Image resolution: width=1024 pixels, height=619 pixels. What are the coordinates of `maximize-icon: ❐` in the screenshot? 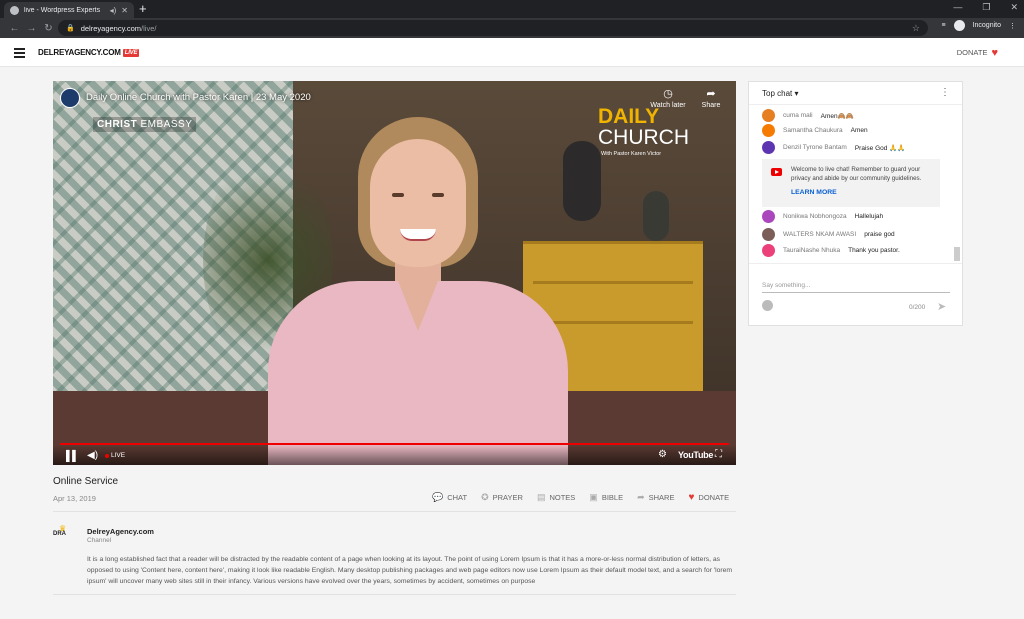 It's located at (986, 7).